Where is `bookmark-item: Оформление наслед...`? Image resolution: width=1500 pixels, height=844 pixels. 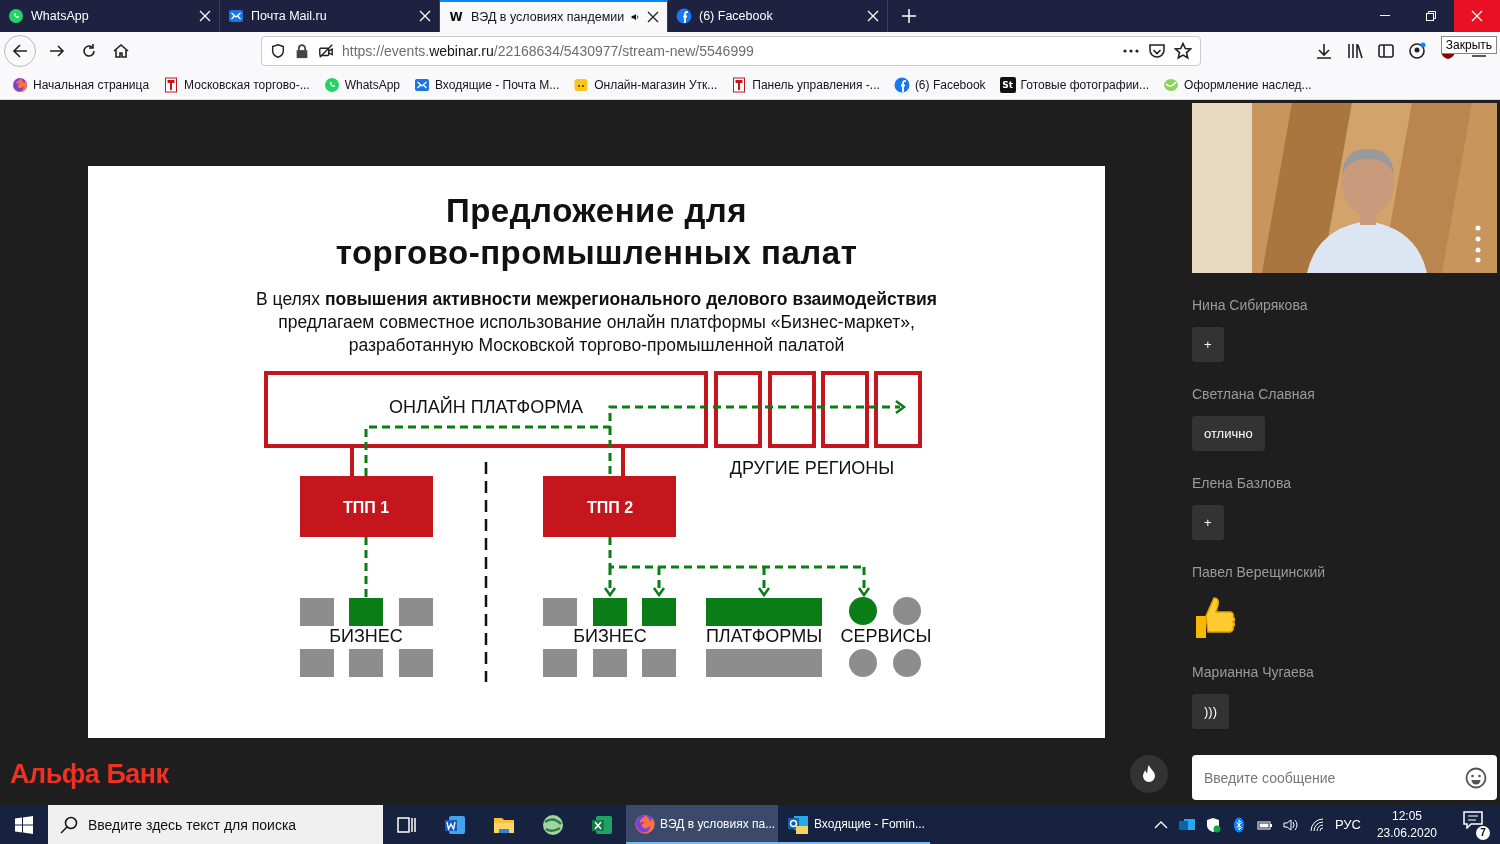
bookmark-item: Оформление наслед... is located at coordinates (1237, 84).